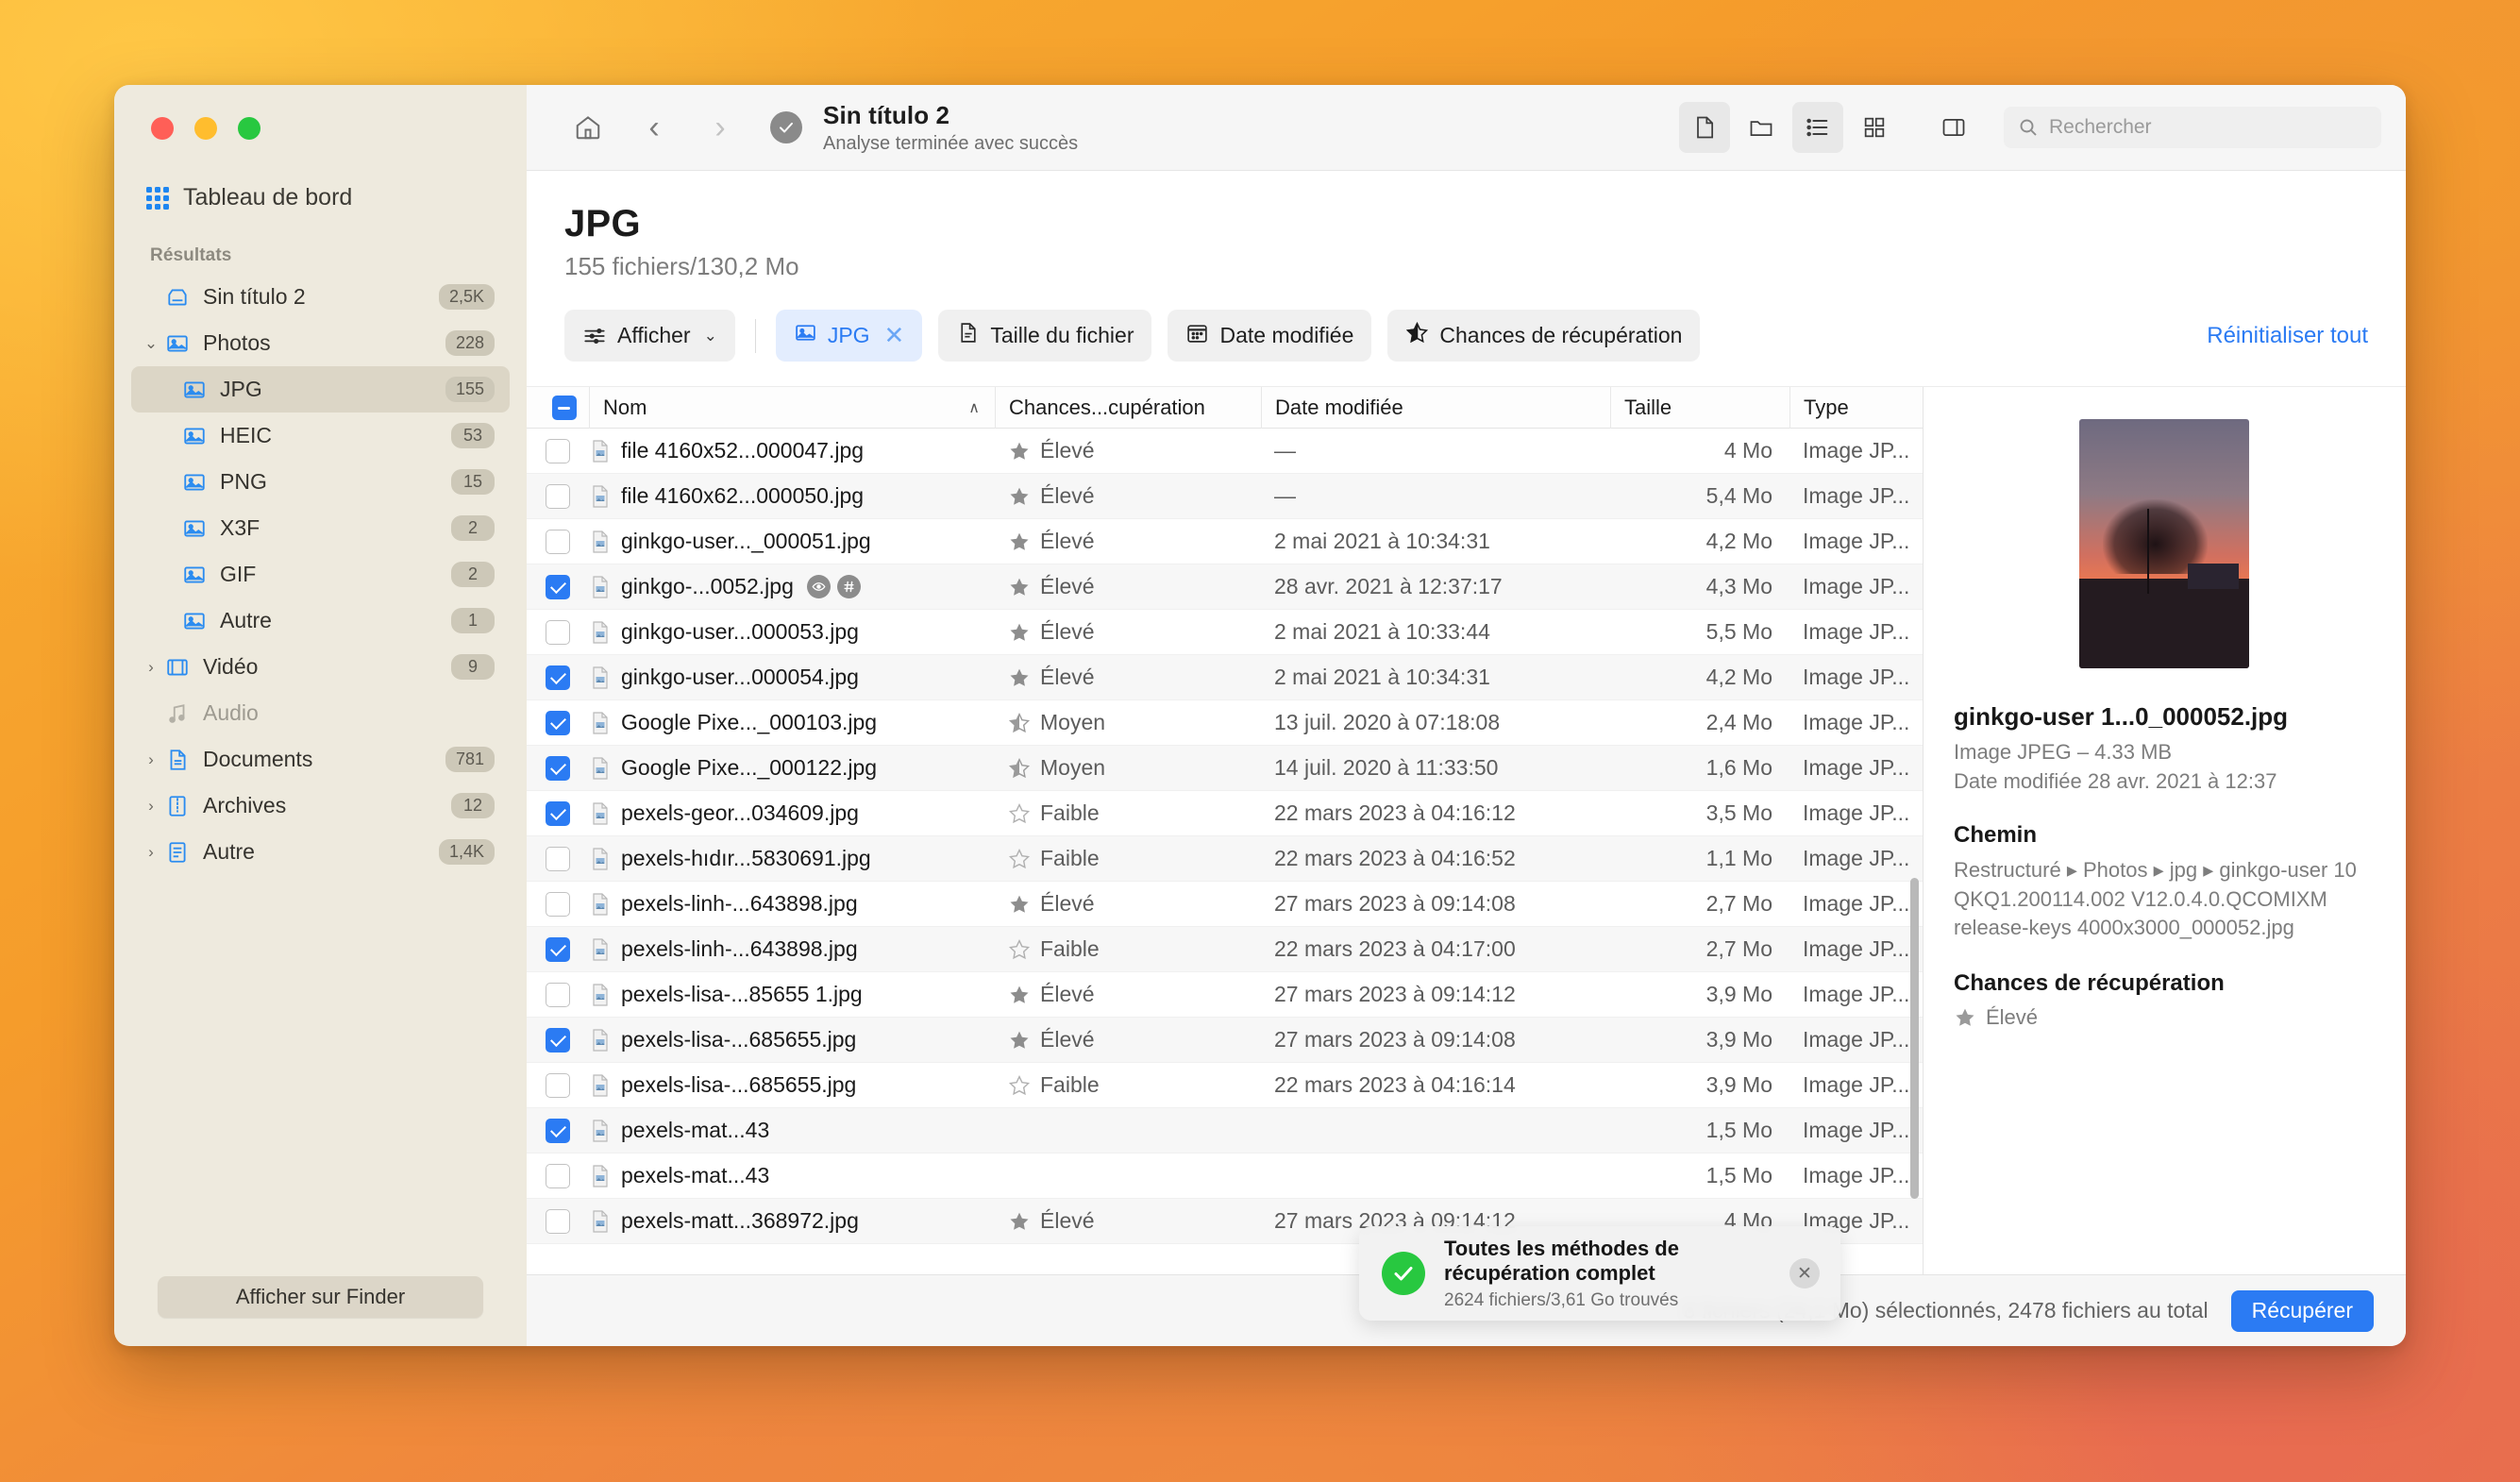 The image size is (2520, 1482). Describe the element at coordinates (320, 297) in the screenshot. I see `sidebar-item-sin-t-tulo-2: Sin título 2 2,5K` at that location.